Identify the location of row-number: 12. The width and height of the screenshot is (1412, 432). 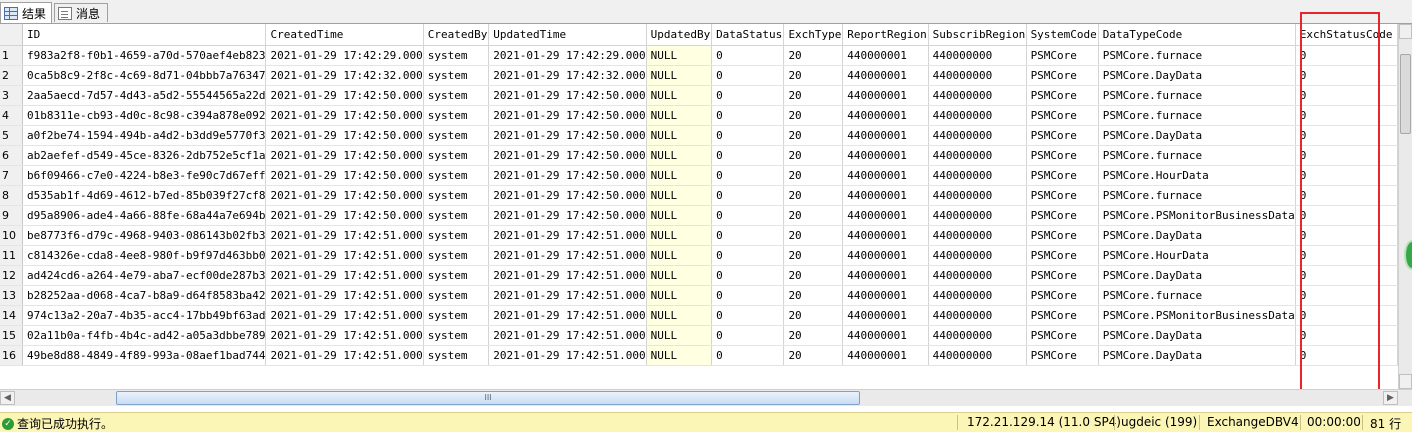
(12, 275).